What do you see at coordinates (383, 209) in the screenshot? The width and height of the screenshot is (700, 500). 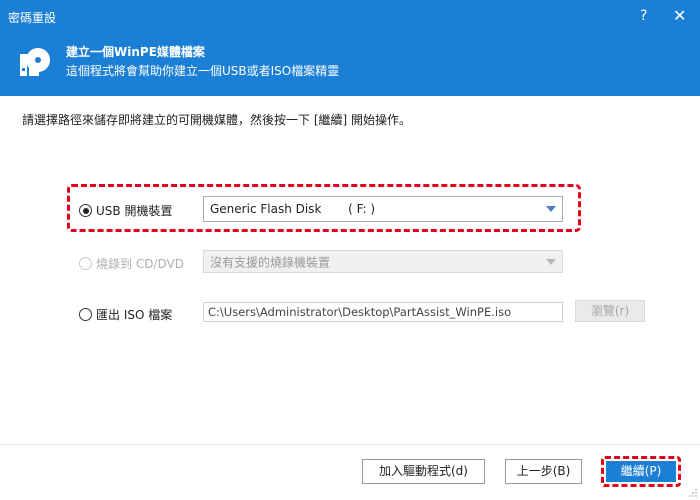 I see `usb-device-select: Generic Flash Disk ( F: )` at bounding box center [383, 209].